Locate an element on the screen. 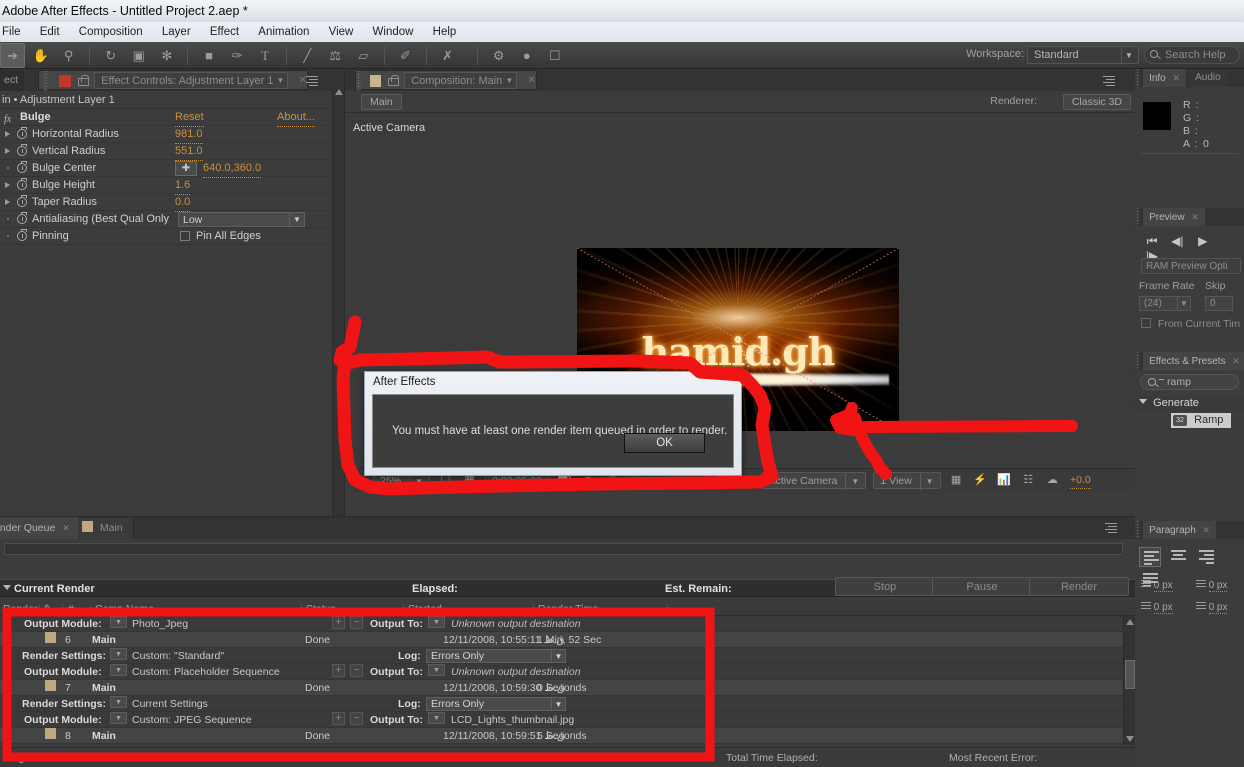  column-header-status: Status is located at coordinates (321, 609).